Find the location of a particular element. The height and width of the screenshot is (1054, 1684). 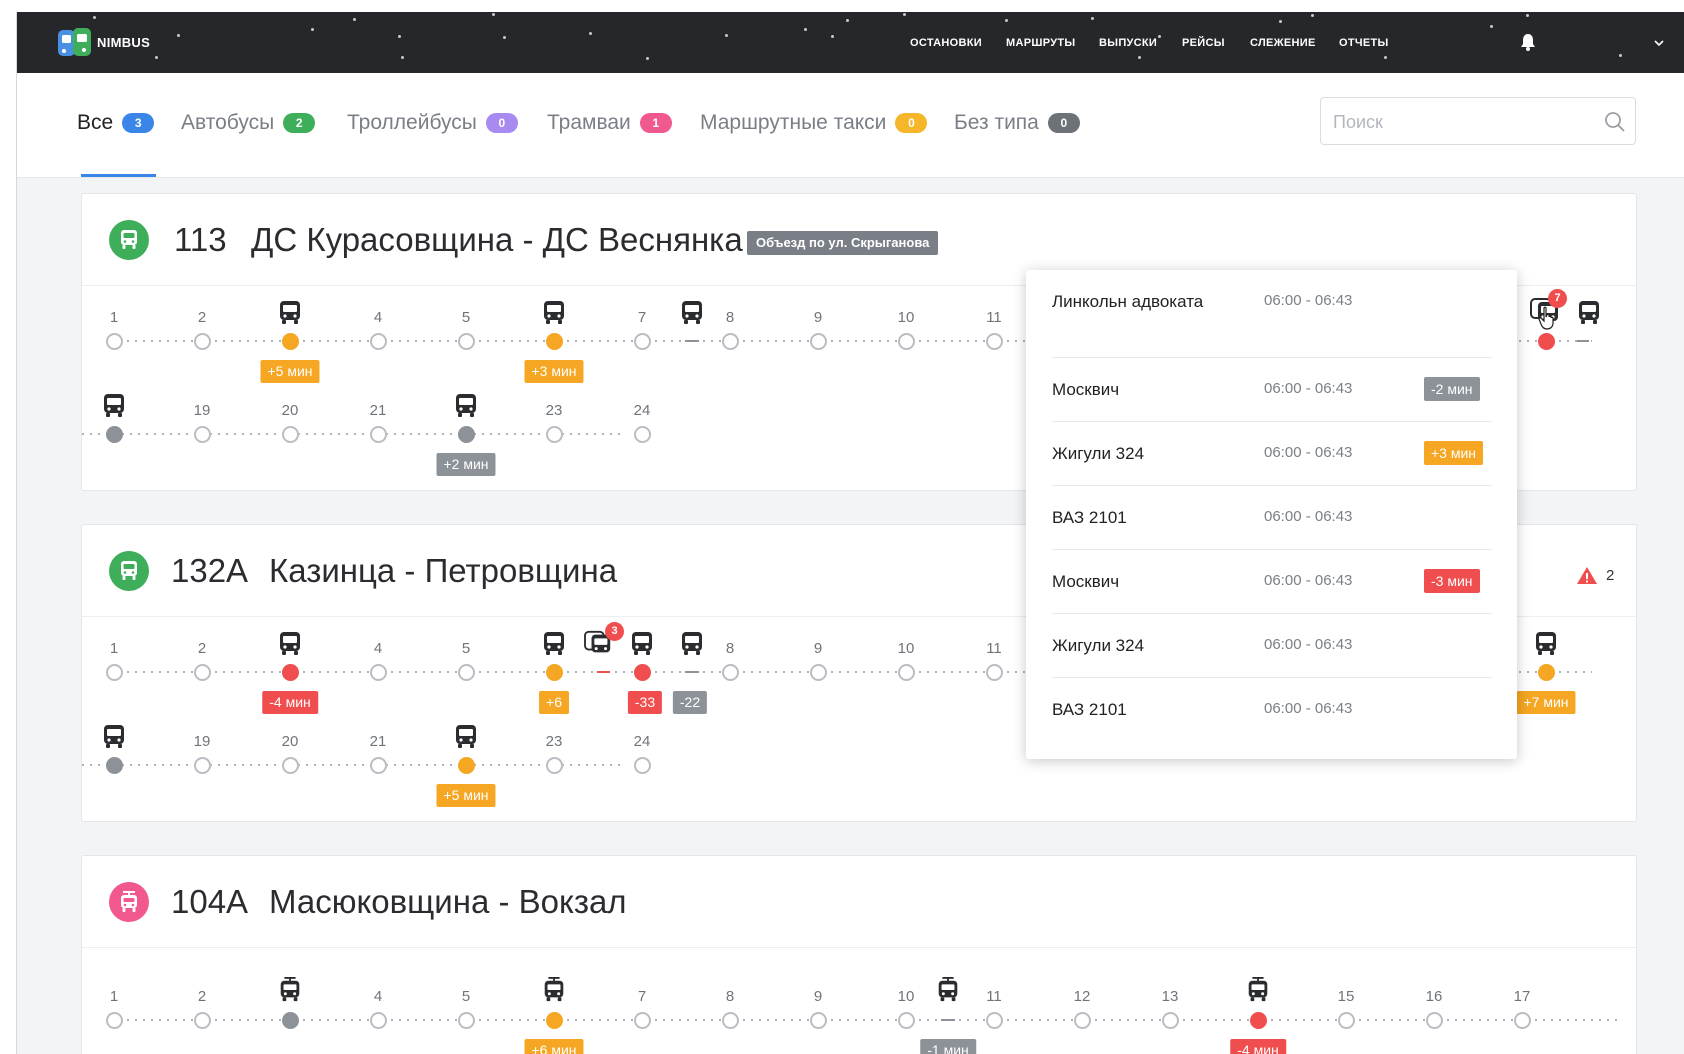

tab-minibuses: Маршрутные такси 0 is located at coordinates (814, 123).